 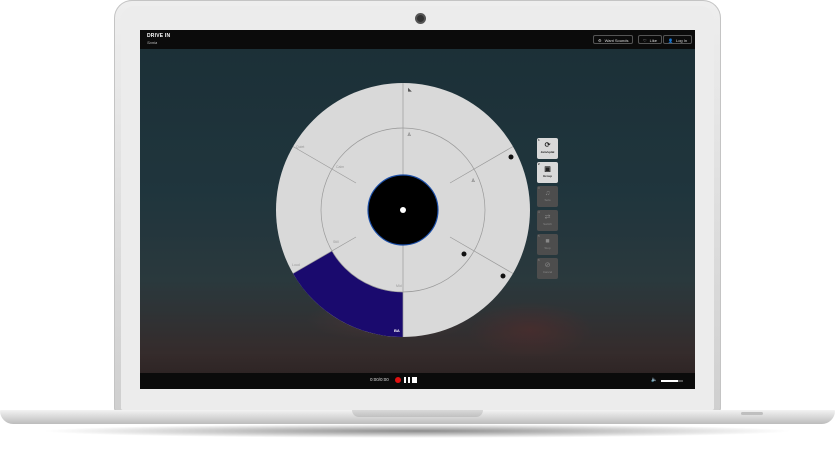 I want to click on volume-slider-fill, so click(x=669, y=381).